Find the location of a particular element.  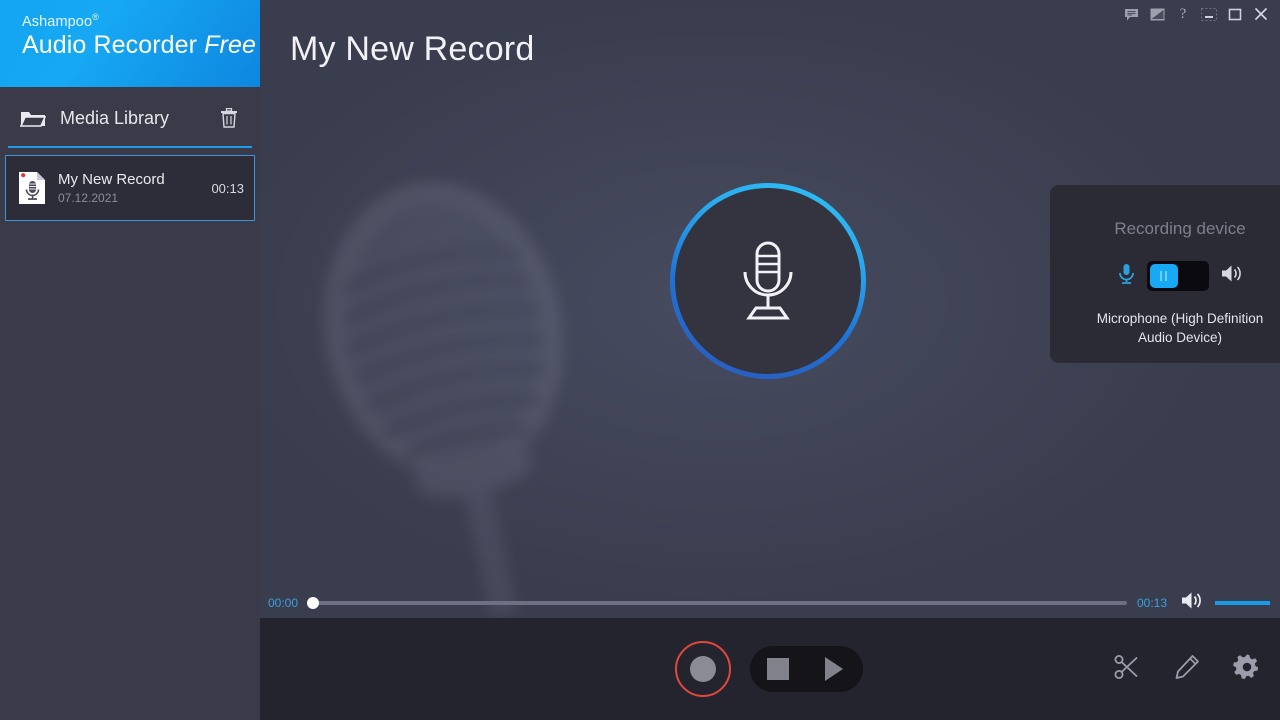

seek-slider is located at coordinates (717, 603).